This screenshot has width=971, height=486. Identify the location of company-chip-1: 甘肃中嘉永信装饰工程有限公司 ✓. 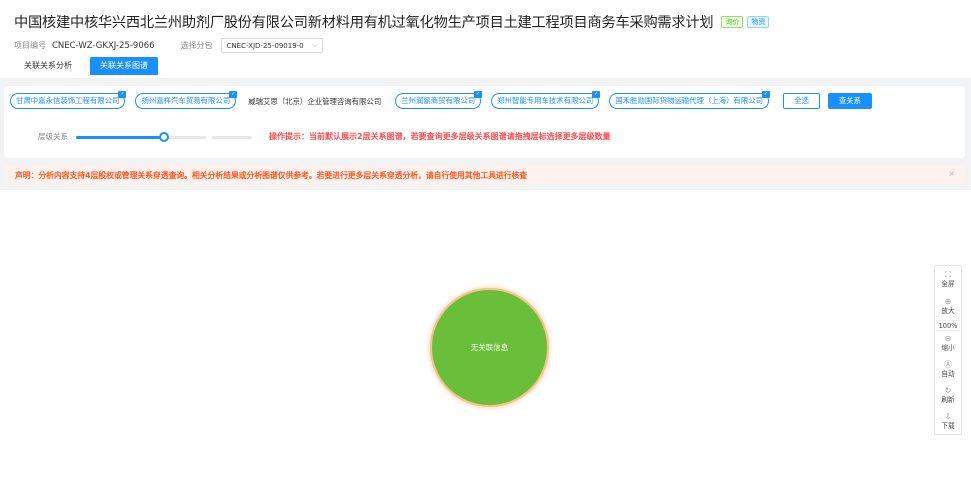
(68, 100).